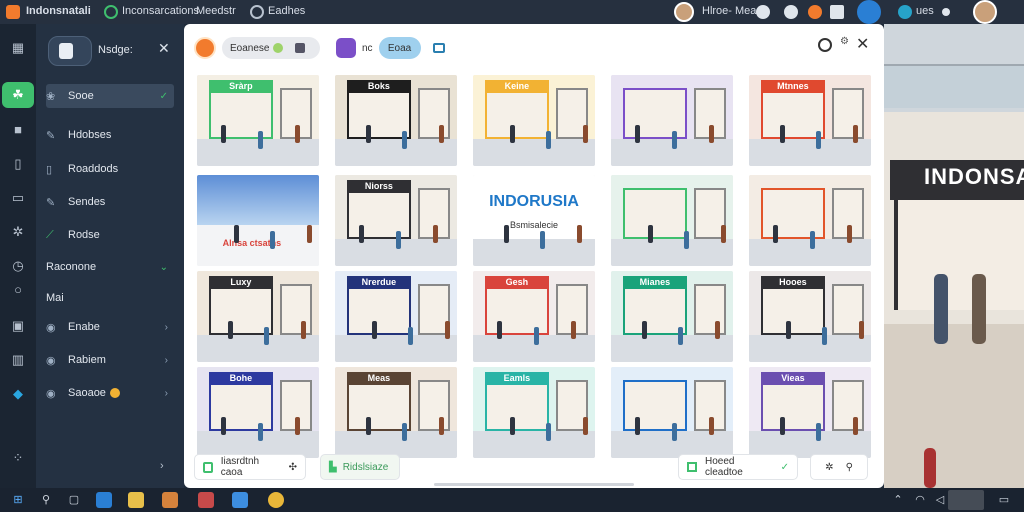 Image resolution: width=1024 pixels, height=512 pixels. What do you see at coordinates (534, 484) in the screenshot?
I see `scrollbar` at bounding box center [534, 484].